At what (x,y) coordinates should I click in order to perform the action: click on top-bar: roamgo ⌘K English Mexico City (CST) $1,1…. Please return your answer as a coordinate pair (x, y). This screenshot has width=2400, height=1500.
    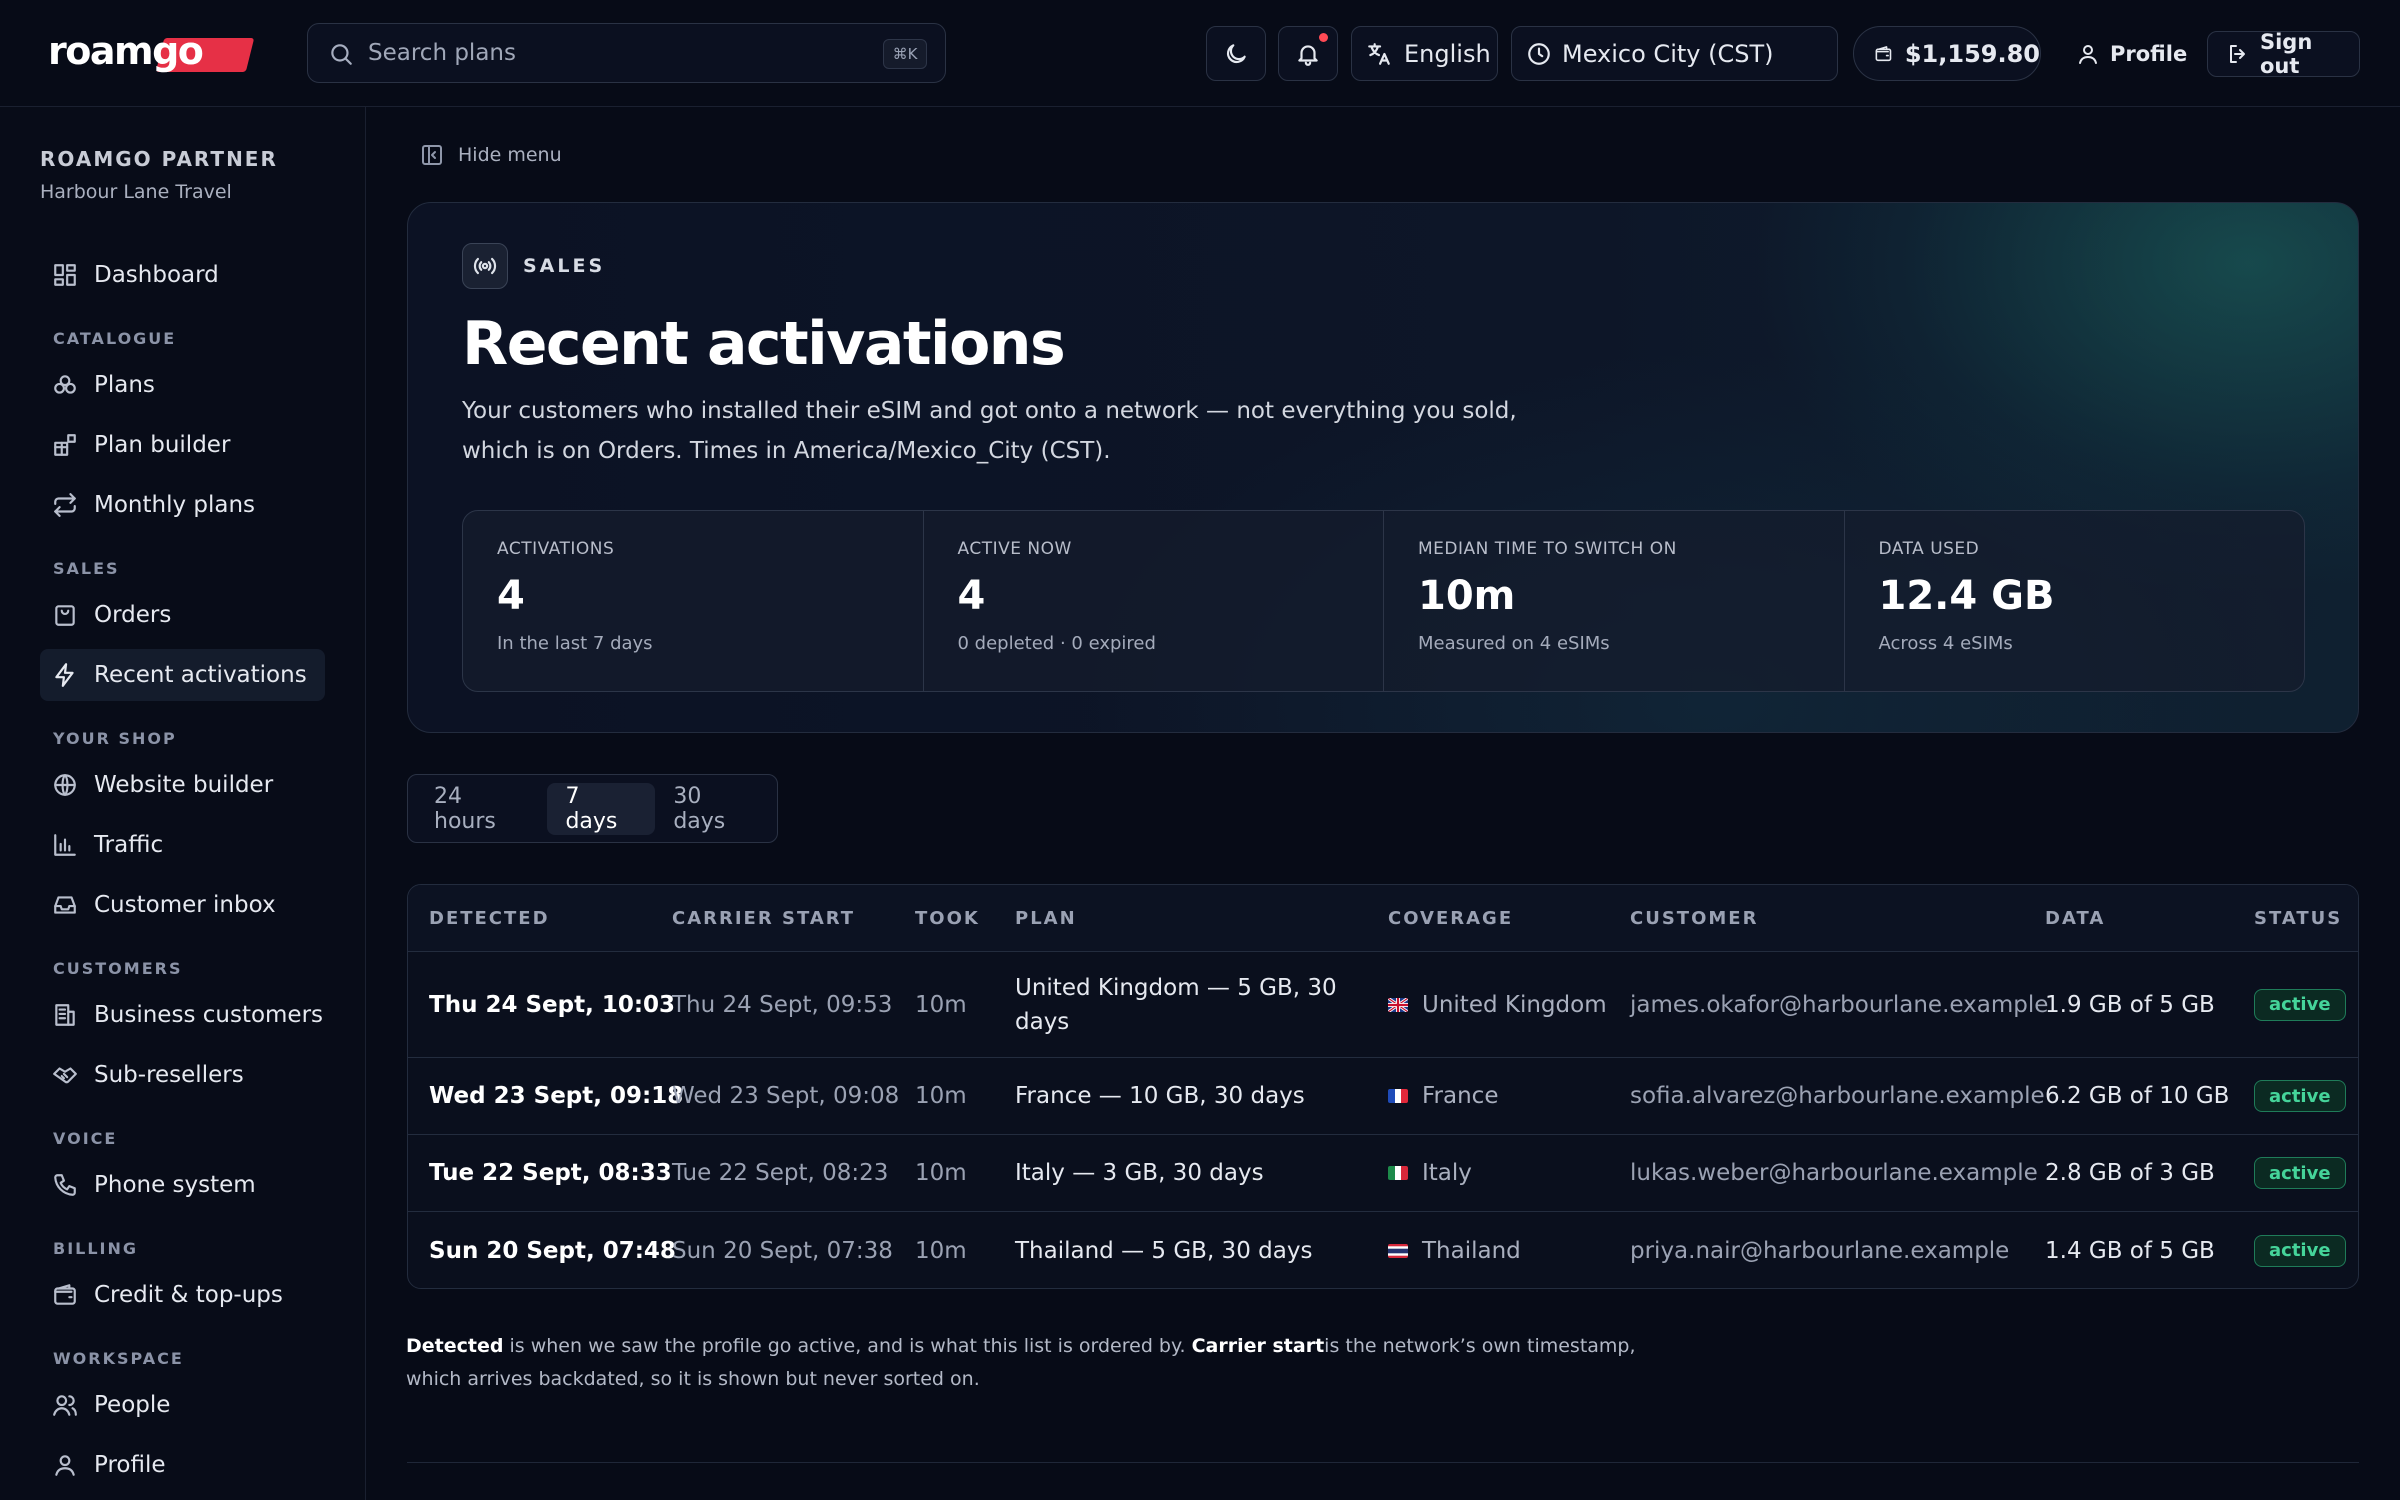
    Looking at the image, I should click on (1200, 53).